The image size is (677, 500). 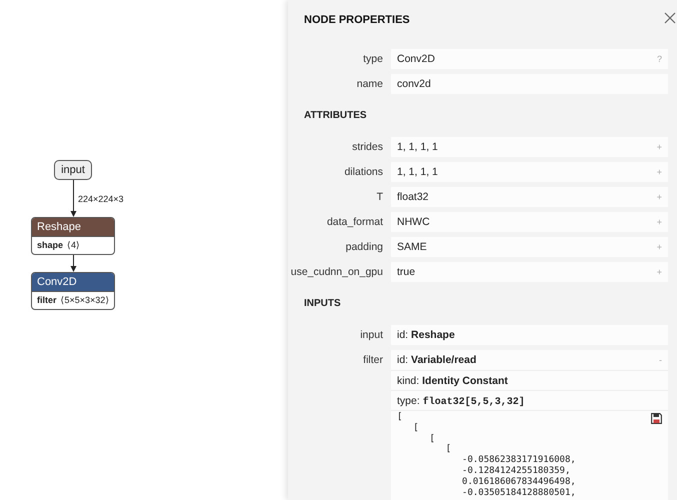 What do you see at coordinates (371, 335) in the screenshot?
I see `property-label: input` at bounding box center [371, 335].